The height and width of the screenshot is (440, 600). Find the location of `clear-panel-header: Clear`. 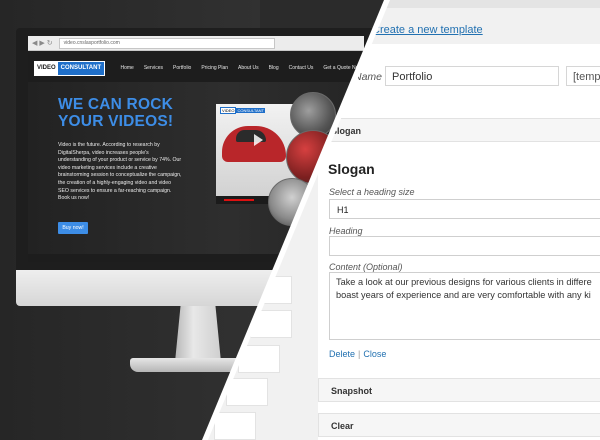

clear-panel-header: Clear is located at coordinates (459, 425).